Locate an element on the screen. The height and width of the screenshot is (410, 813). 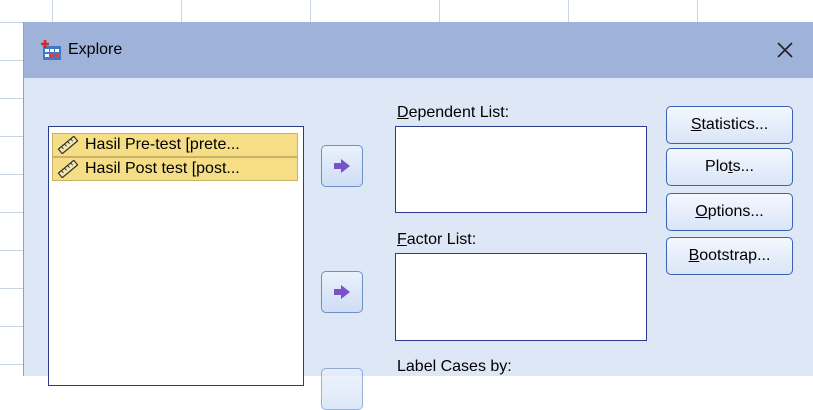
dependent-list is located at coordinates (521, 169).